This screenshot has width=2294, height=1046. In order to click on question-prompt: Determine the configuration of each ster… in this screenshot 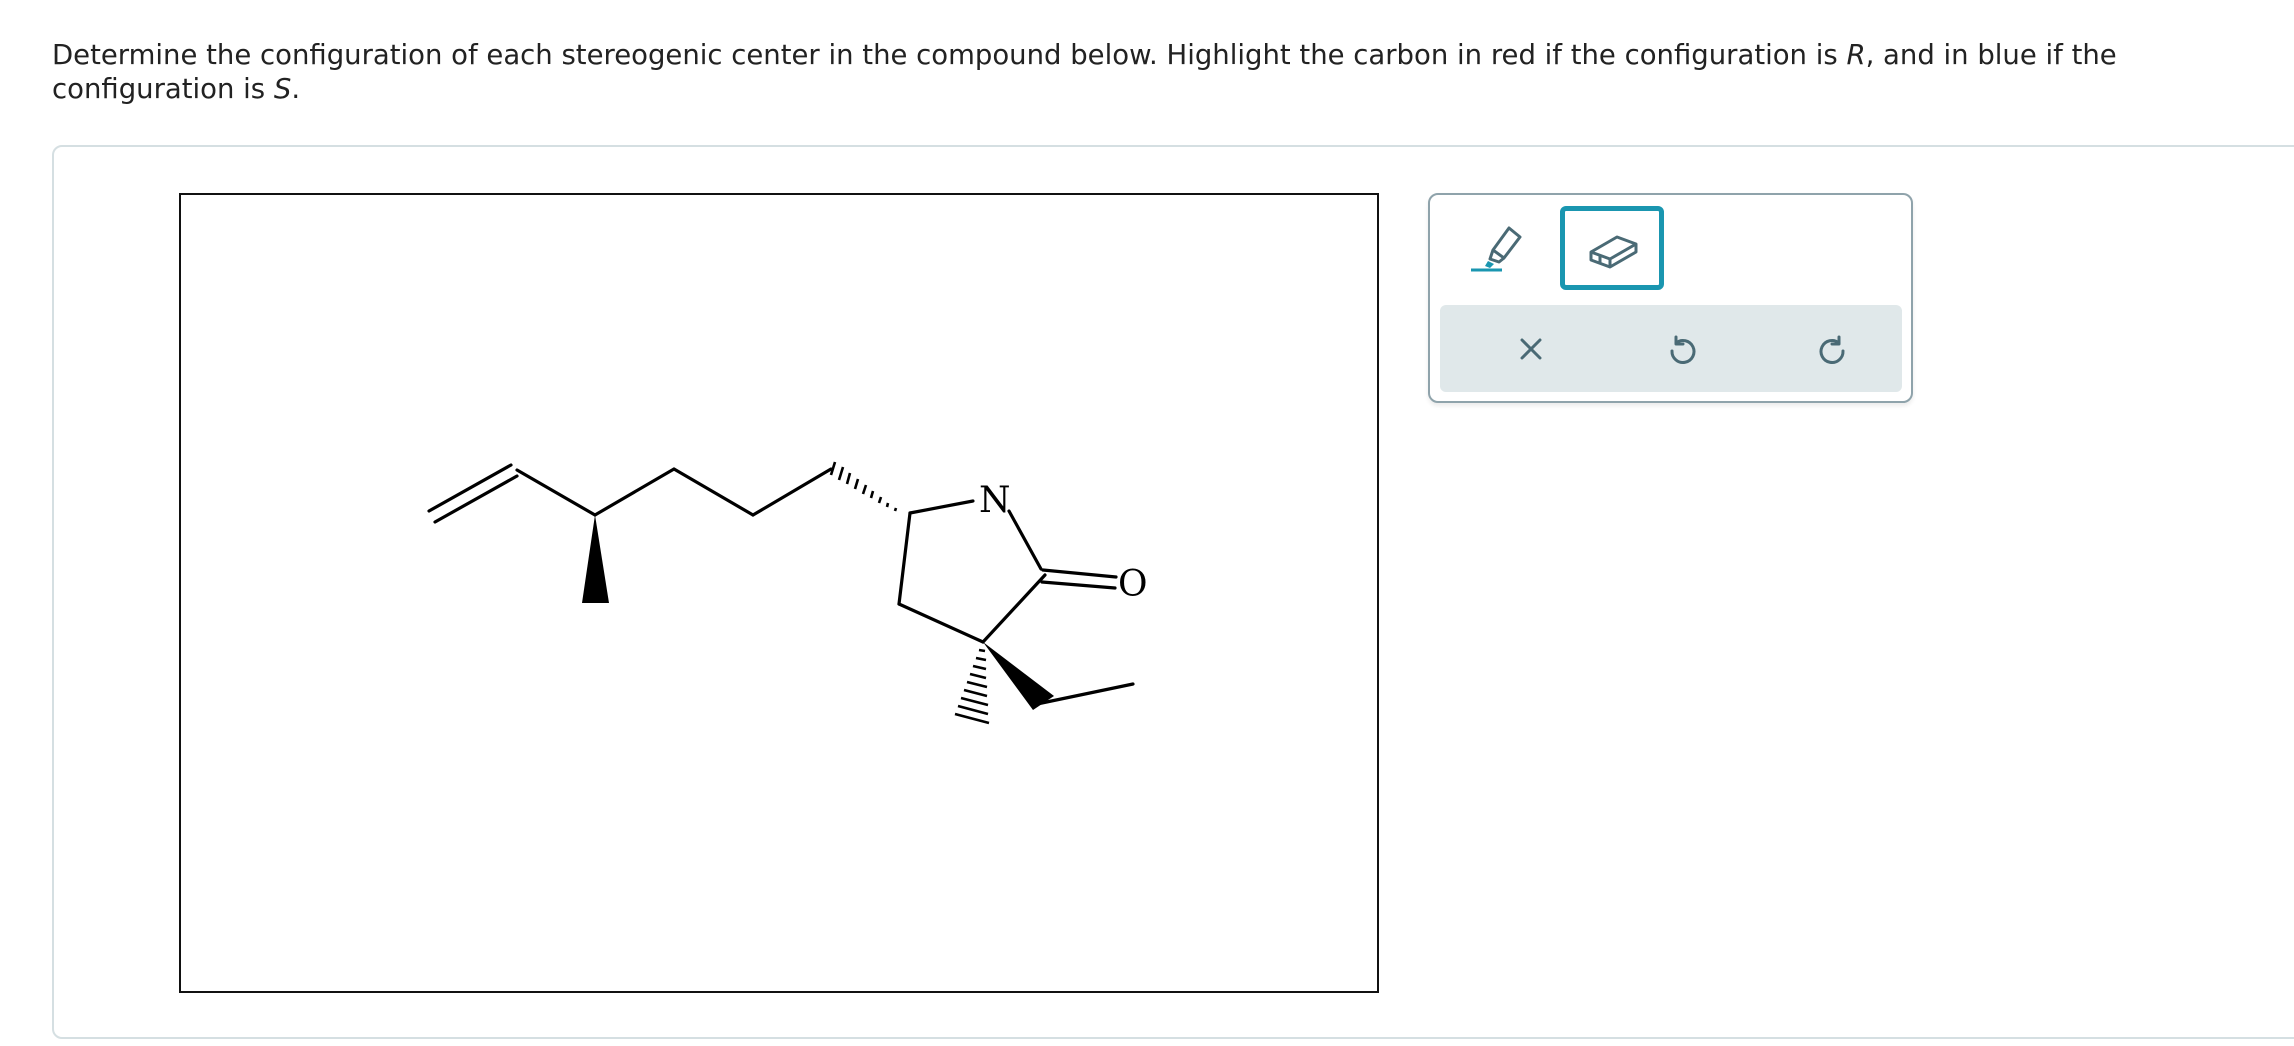, I will do `click(1152, 72)`.